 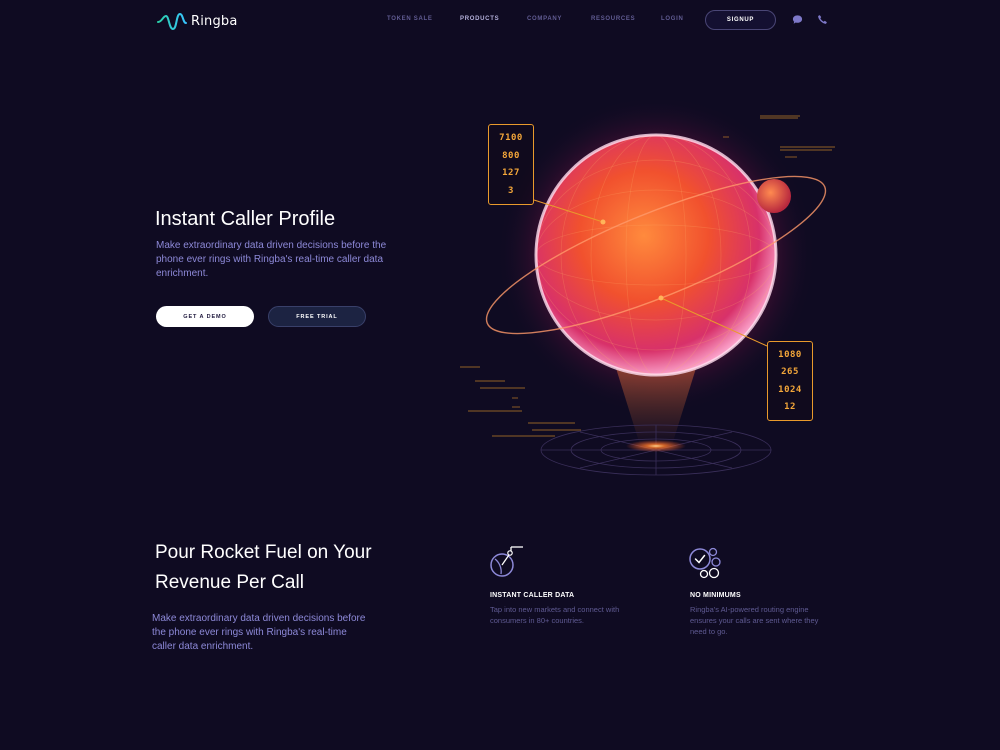 I want to click on readout-value: 12, so click(x=790, y=407).